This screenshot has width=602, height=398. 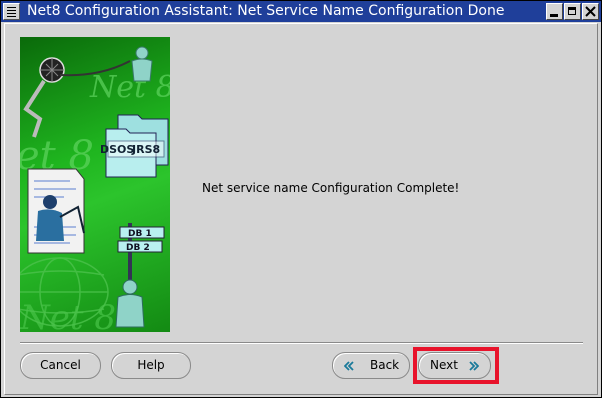 I want to click on help-label: Help, so click(x=151, y=365).